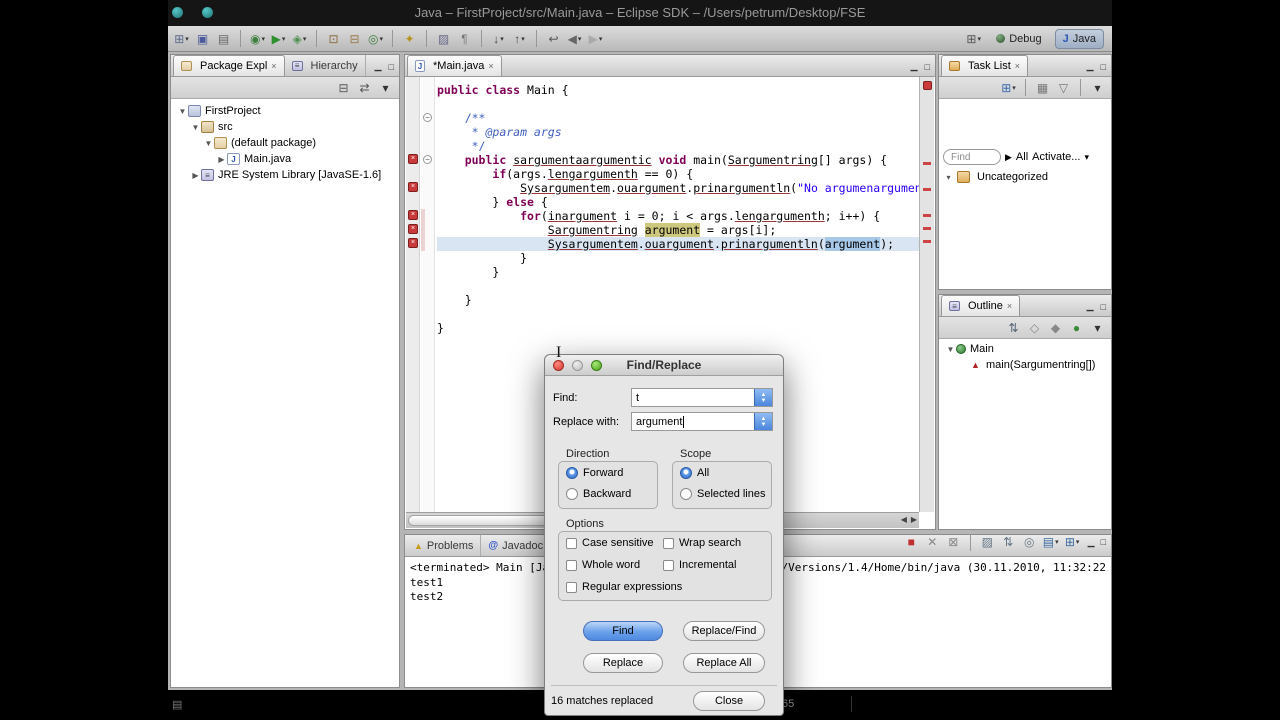 Image resolution: width=1280 pixels, height=720 pixels. What do you see at coordinates (375, 39) in the screenshot?
I see `new-class-icon: ◎ ▾` at bounding box center [375, 39].